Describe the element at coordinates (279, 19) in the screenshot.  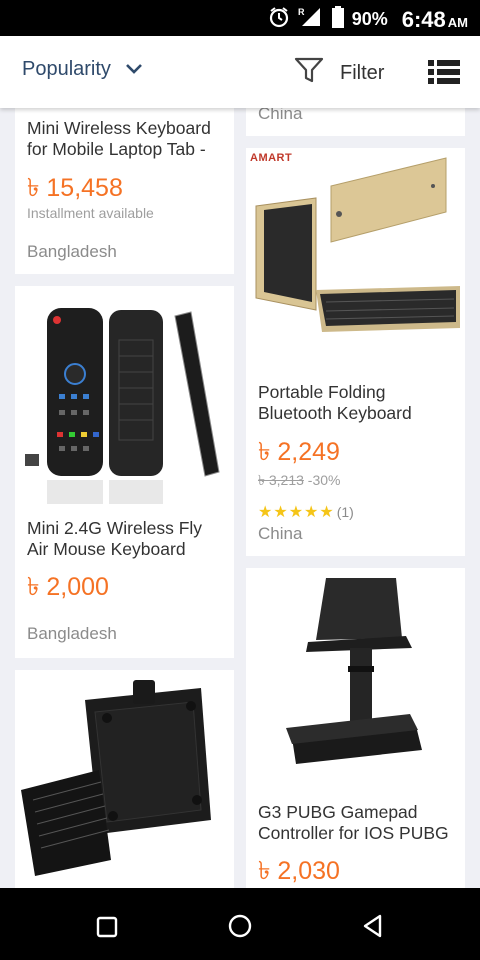
I see `alarm-icon` at that location.